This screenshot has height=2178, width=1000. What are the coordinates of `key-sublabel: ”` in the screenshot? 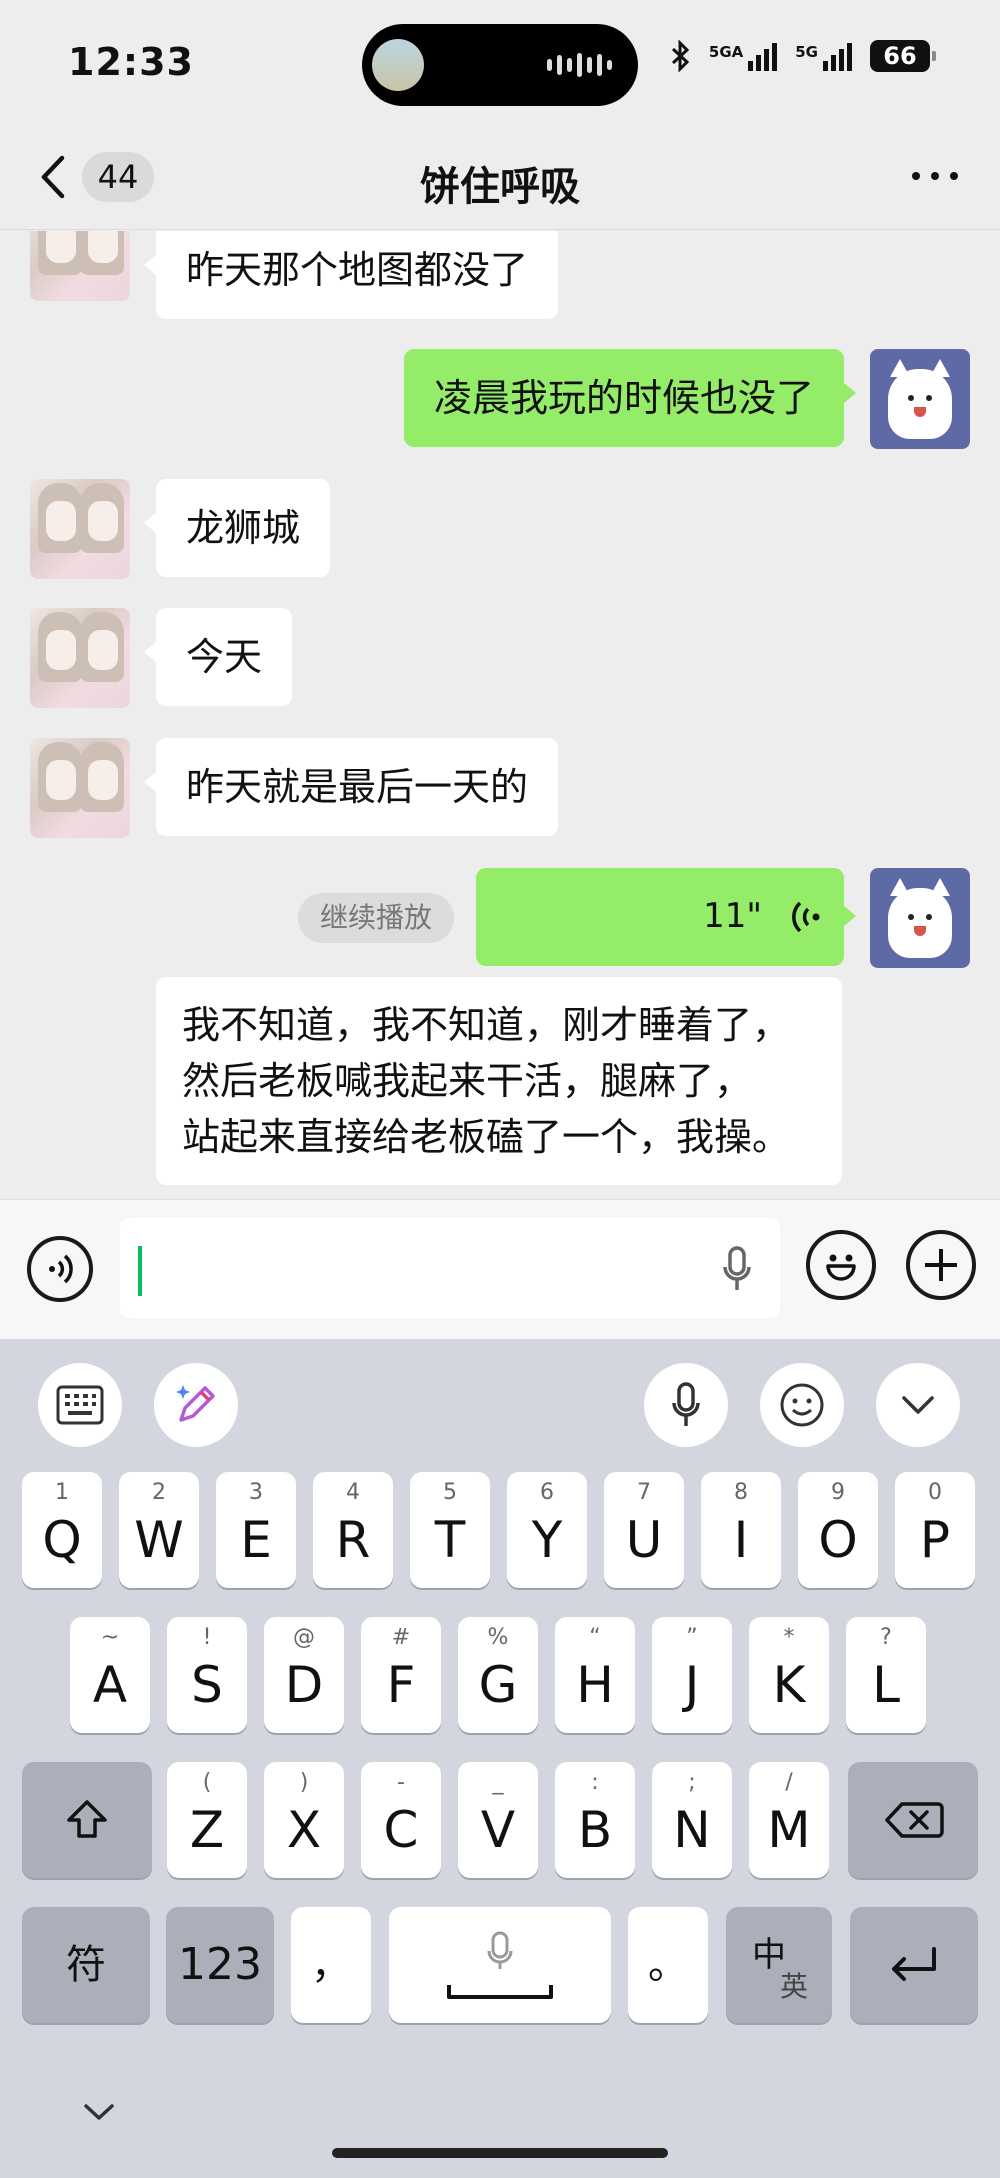 It's located at (692, 1637).